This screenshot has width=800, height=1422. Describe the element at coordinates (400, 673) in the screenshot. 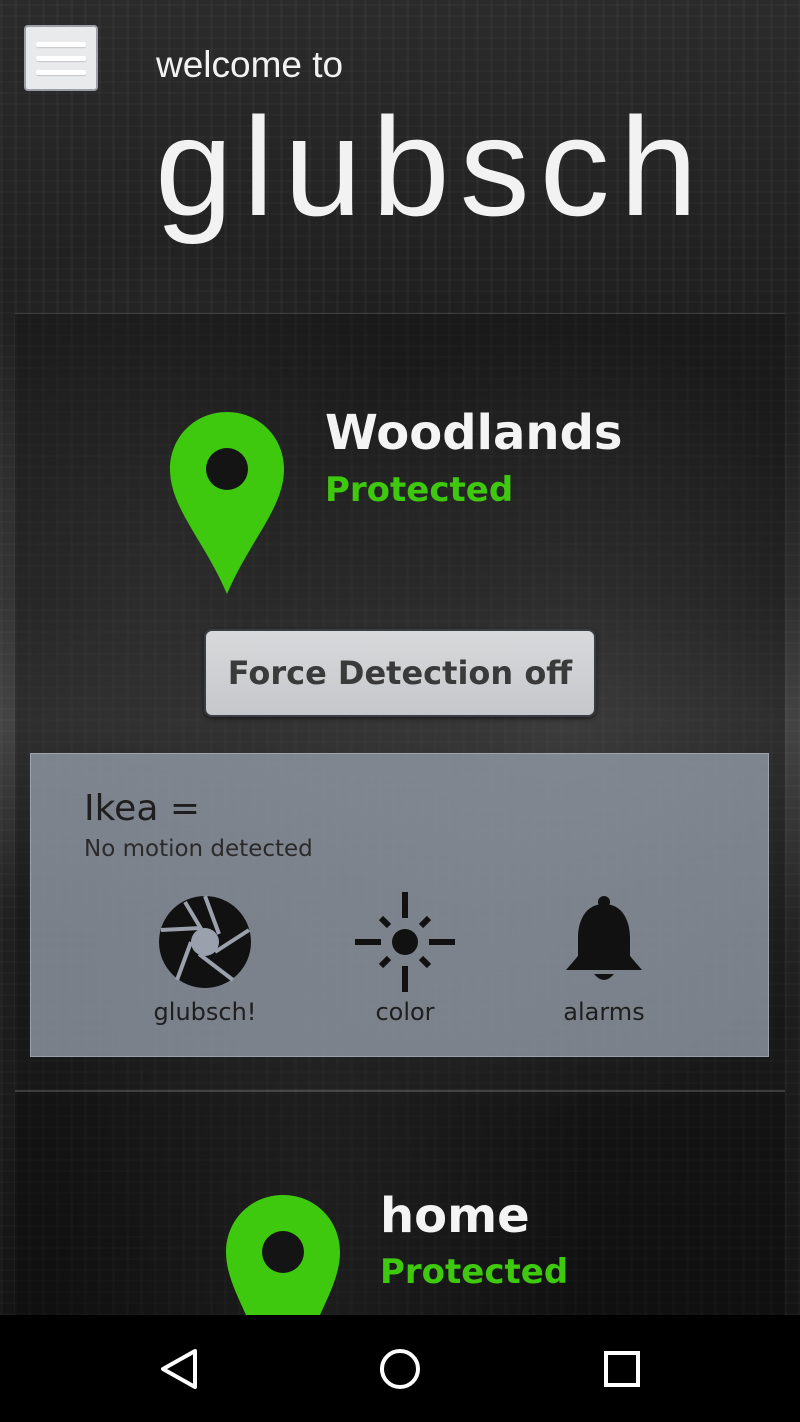

I see `force-detection-button: Force Detection off` at that location.